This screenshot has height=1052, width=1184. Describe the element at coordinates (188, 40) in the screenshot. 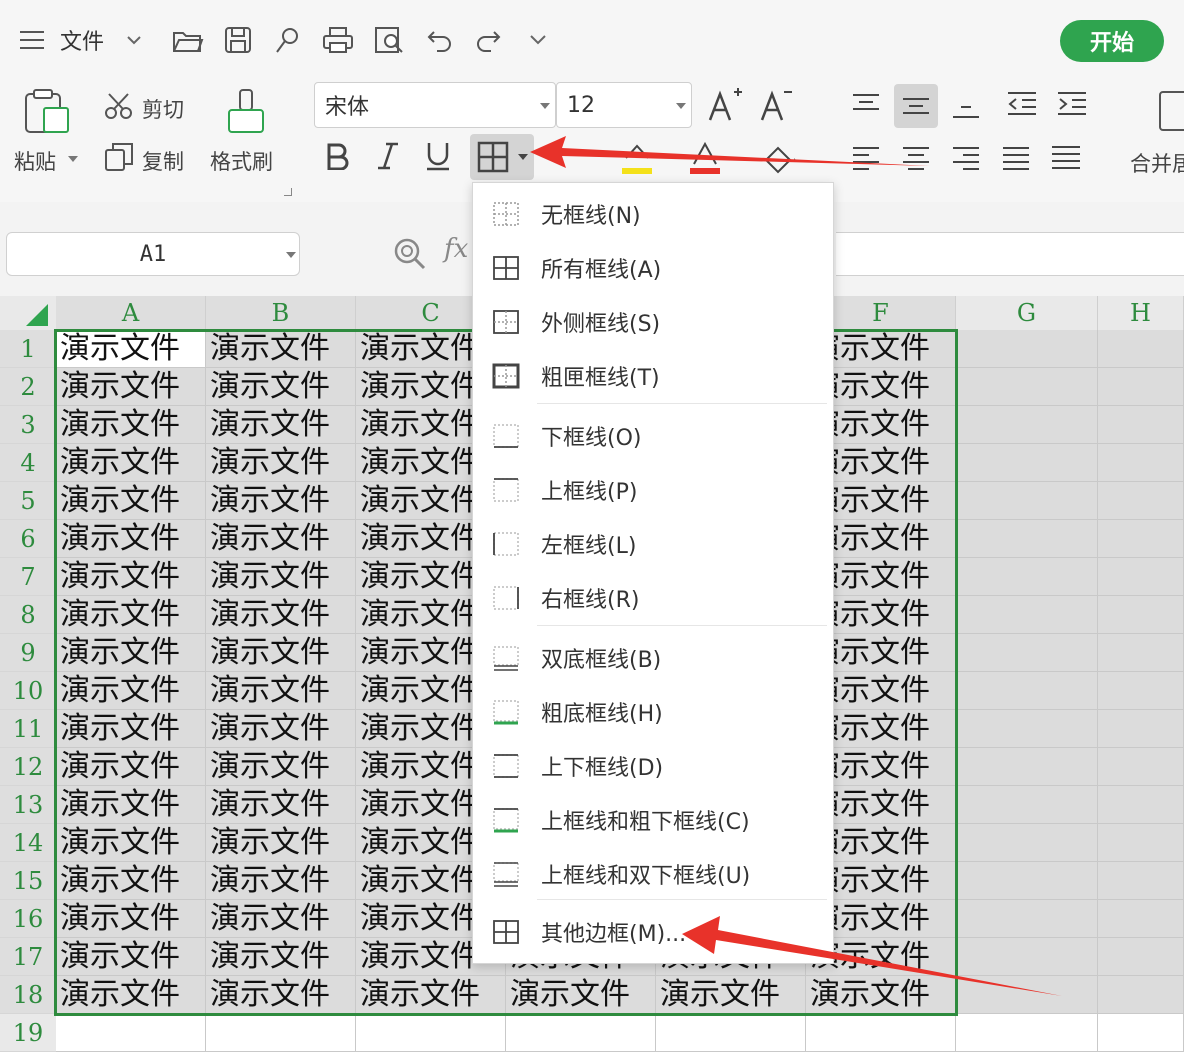

I see `open-folder-icon` at that location.